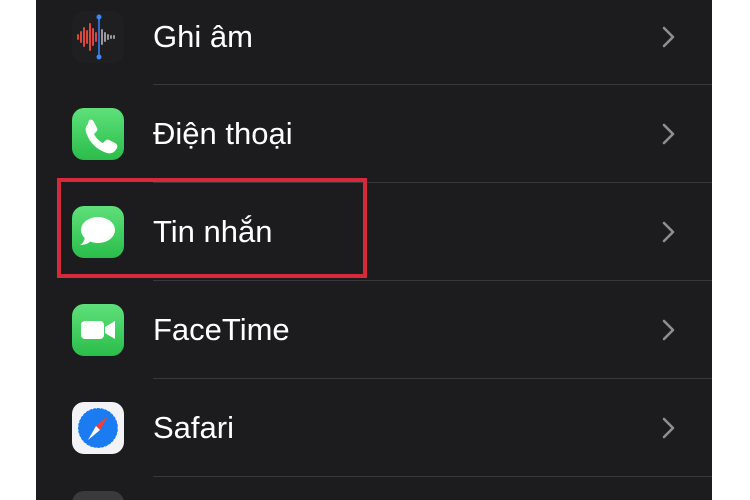 Image resolution: width=750 pixels, height=500 pixels. Describe the element at coordinates (203, 36) in the screenshot. I see `settings-row-label: Ghi âm` at that location.